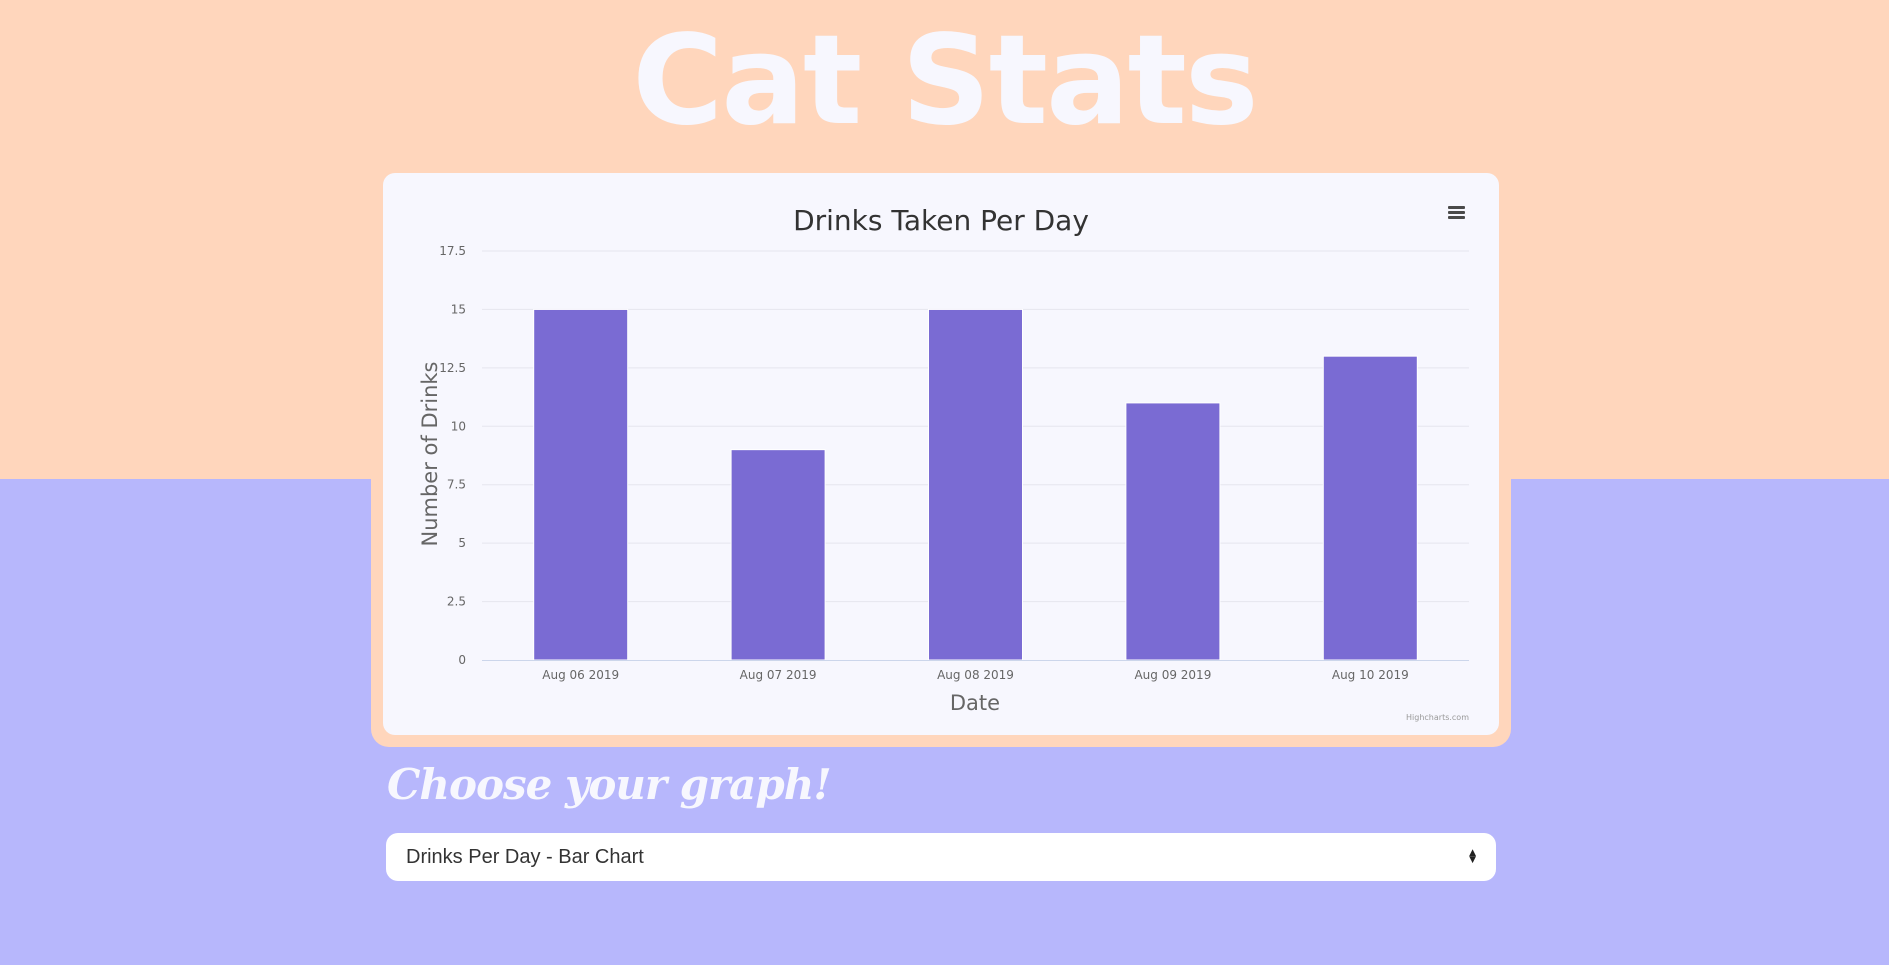 The width and height of the screenshot is (1889, 965). What do you see at coordinates (456, 485) in the screenshot?
I see `y-tick-label: 7.5` at bounding box center [456, 485].